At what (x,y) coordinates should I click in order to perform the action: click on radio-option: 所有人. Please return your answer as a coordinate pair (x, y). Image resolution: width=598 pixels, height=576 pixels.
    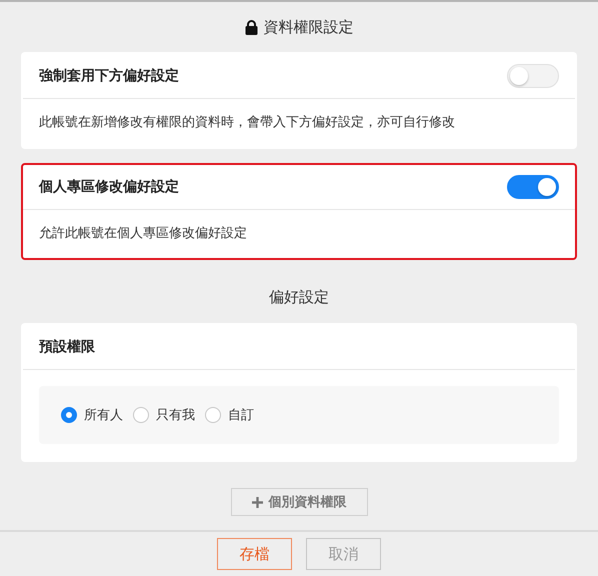
    Looking at the image, I should click on (92, 415).